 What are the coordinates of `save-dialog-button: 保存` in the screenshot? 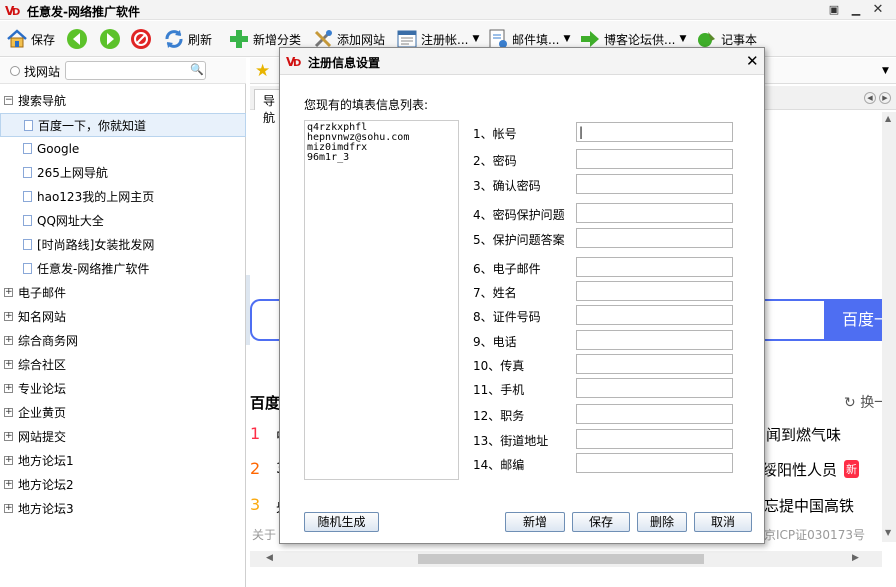 It's located at (601, 522).